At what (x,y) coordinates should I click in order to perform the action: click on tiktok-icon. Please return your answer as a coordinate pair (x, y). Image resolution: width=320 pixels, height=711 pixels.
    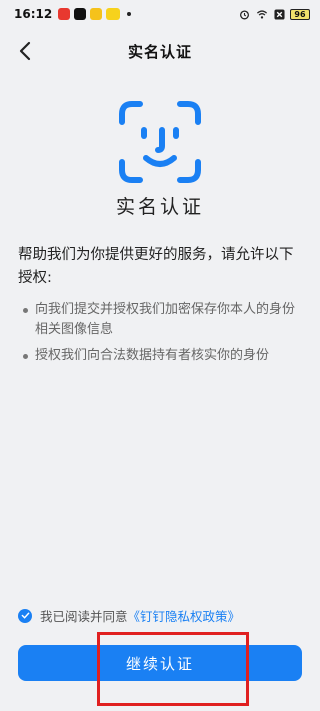
    Looking at the image, I should click on (80, 14).